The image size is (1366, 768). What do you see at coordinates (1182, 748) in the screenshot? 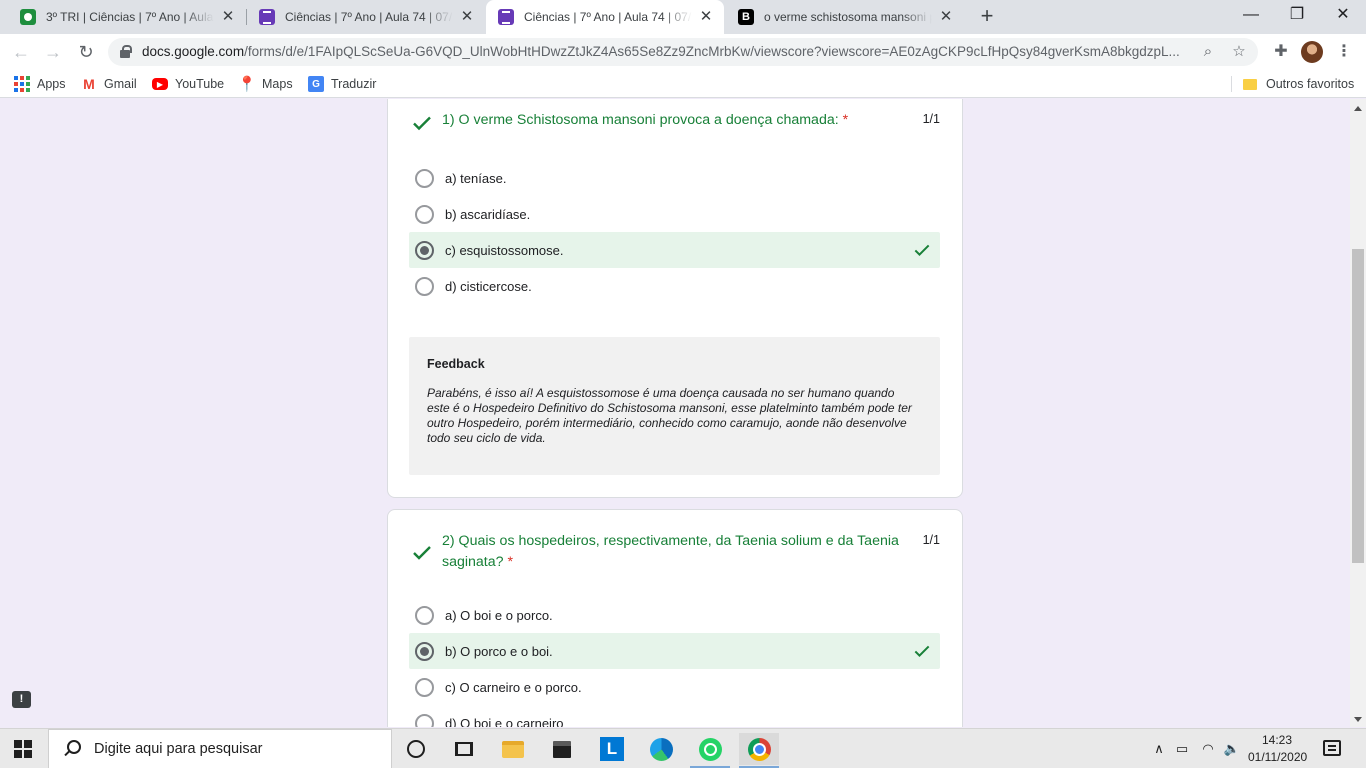
I see `battery-icon: ▭` at bounding box center [1182, 748].